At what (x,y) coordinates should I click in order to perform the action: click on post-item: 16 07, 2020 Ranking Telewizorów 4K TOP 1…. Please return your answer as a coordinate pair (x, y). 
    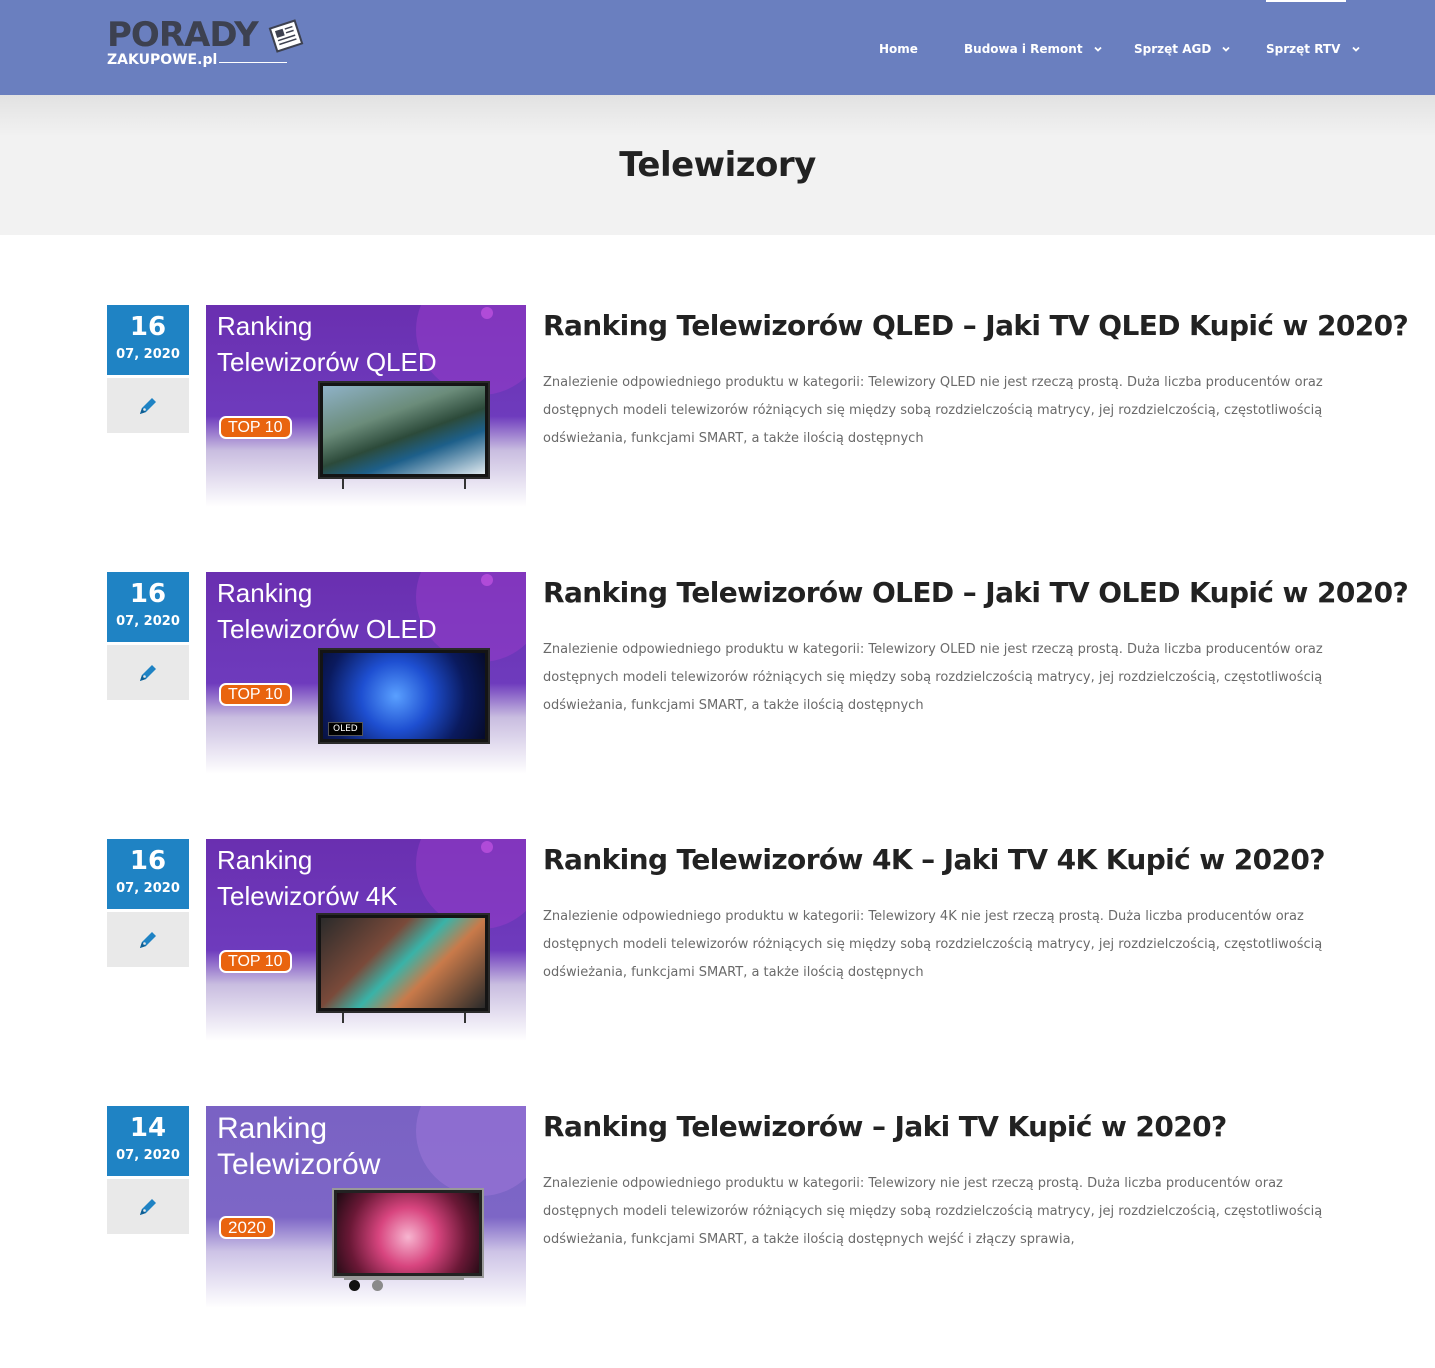
    Looking at the image, I should click on (727, 940).